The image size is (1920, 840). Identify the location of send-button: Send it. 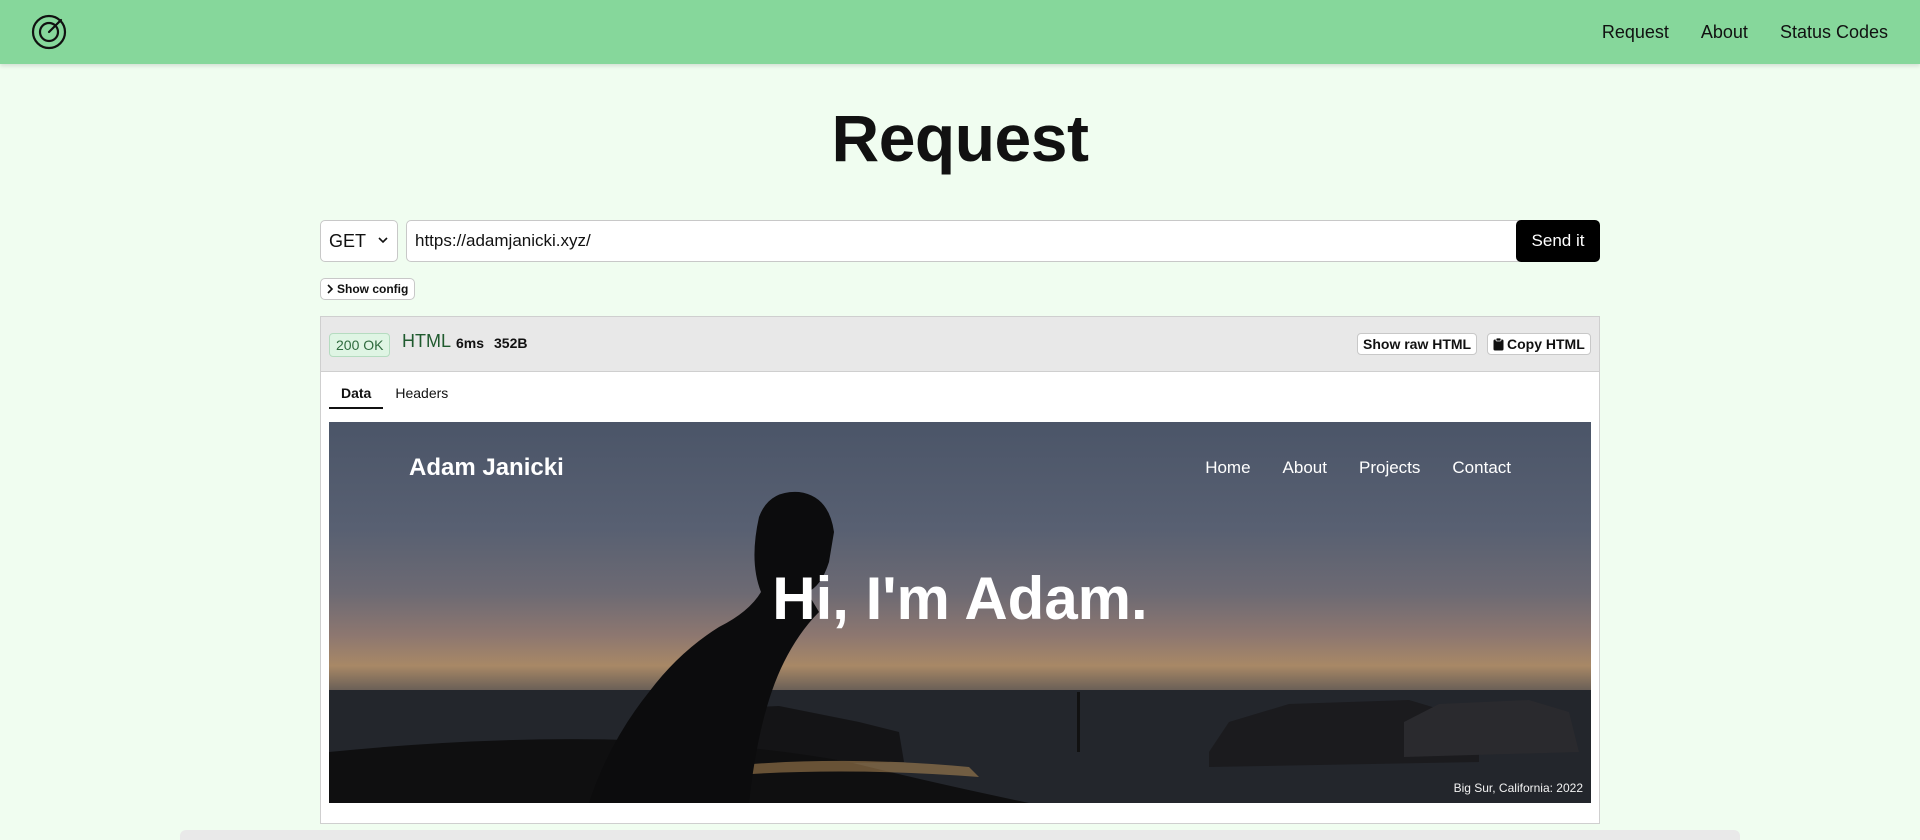
(1558, 241).